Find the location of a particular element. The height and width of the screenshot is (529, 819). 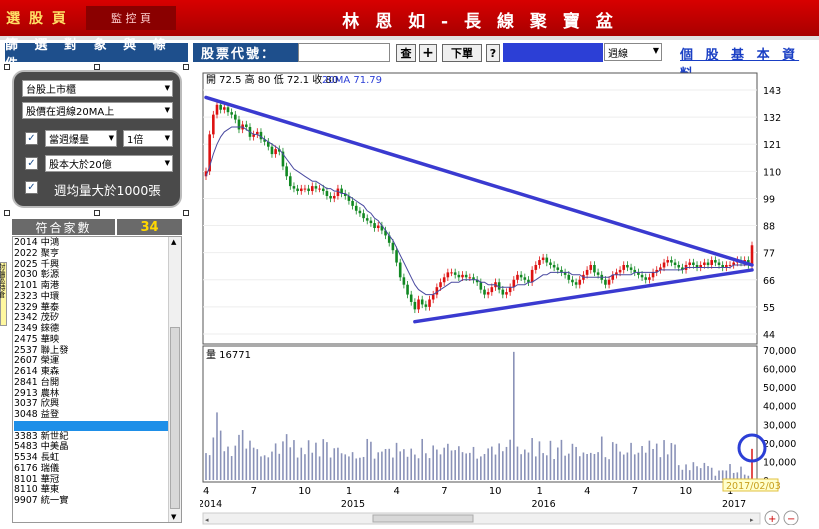

stock-list-item is located at coordinates (91, 426).